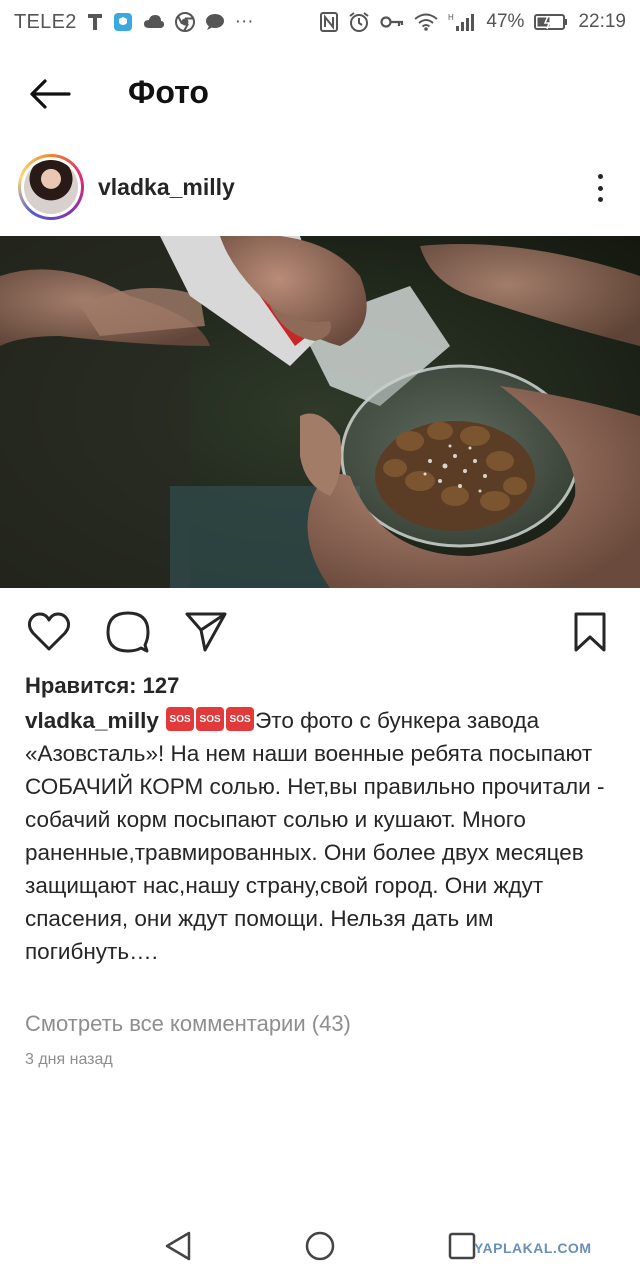  I want to click on nav-back-button, so click(178, 1246).